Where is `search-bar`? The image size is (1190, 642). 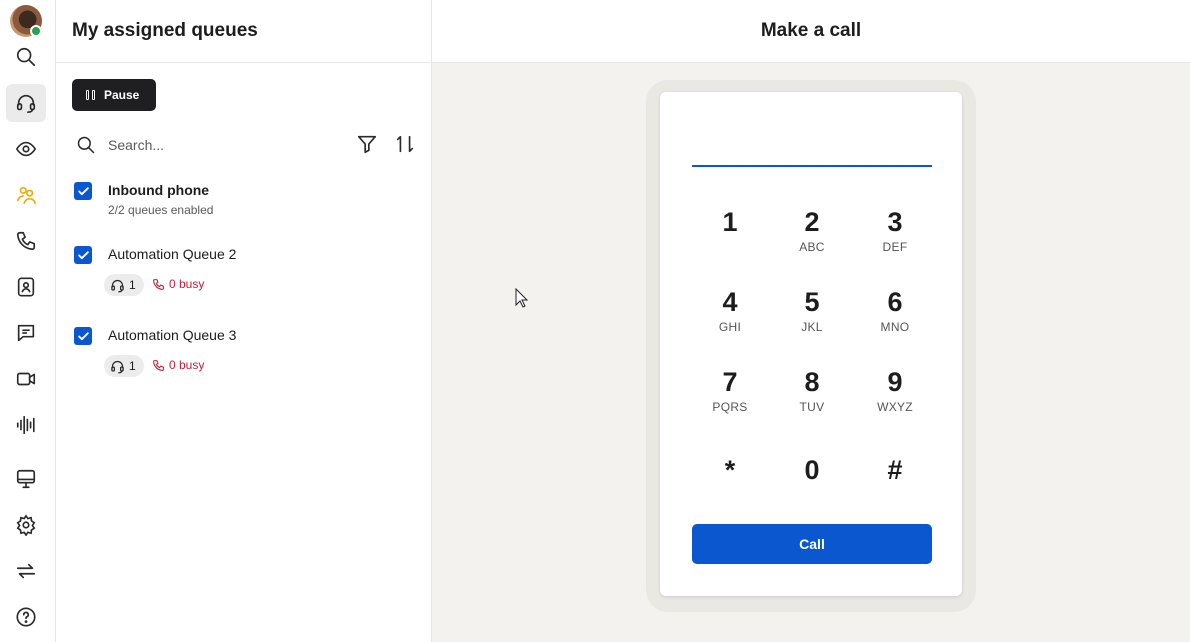
search-bar is located at coordinates (245, 145).